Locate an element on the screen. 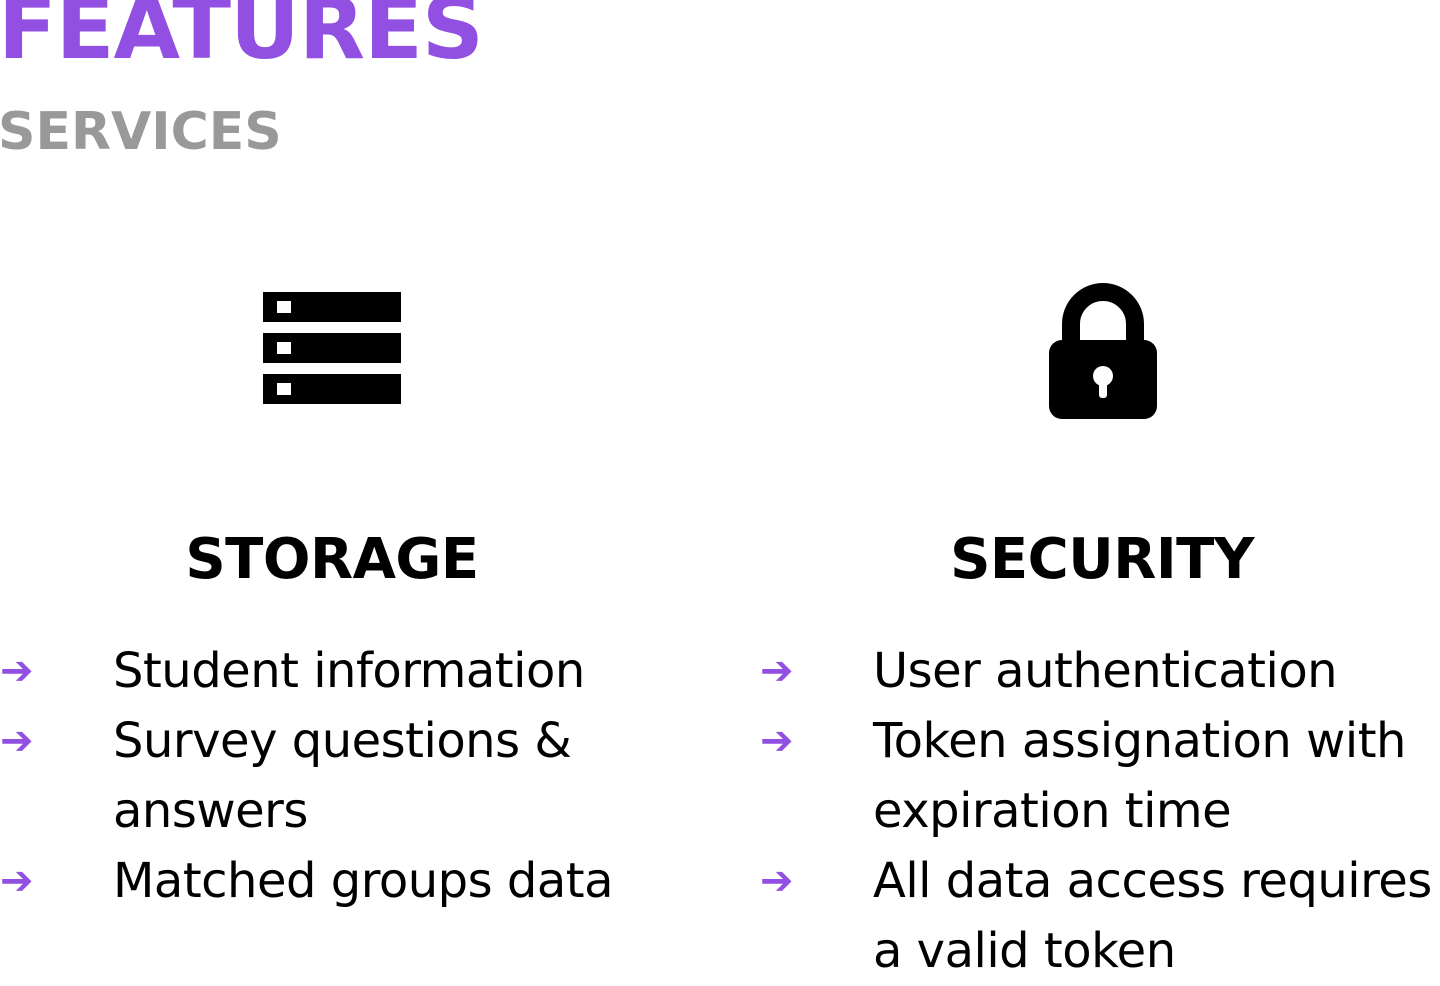 Image resolution: width=1440 pixels, height=986 pixels. list-item: ➔ Student information is located at coordinates (360, 671).